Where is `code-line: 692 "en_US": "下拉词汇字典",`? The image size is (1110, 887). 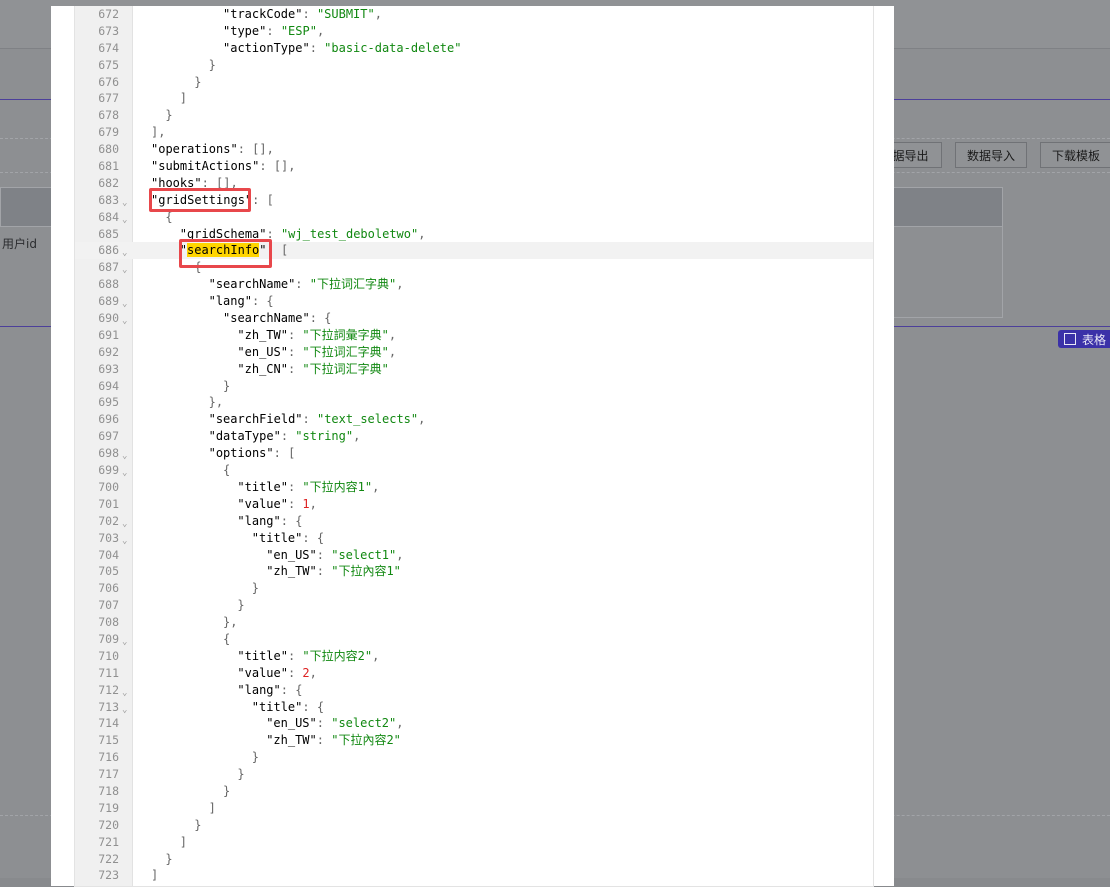 code-line: 692 "en_US": "下拉词汇字典", is located at coordinates (474, 352).